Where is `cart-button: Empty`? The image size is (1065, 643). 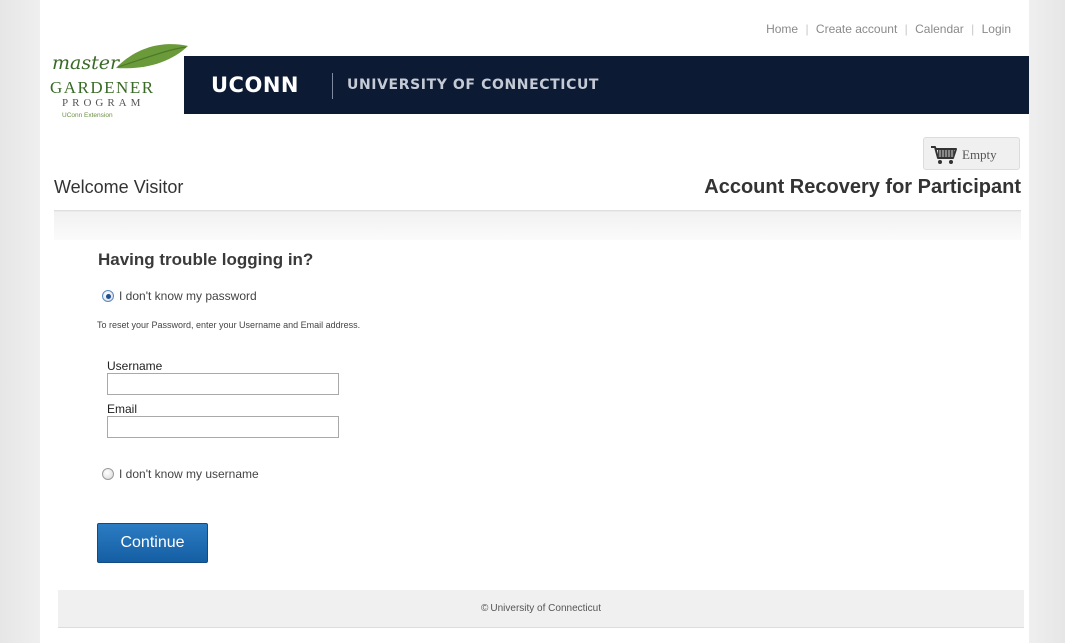 cart-button: Empty is located at coordinates (971, 153).